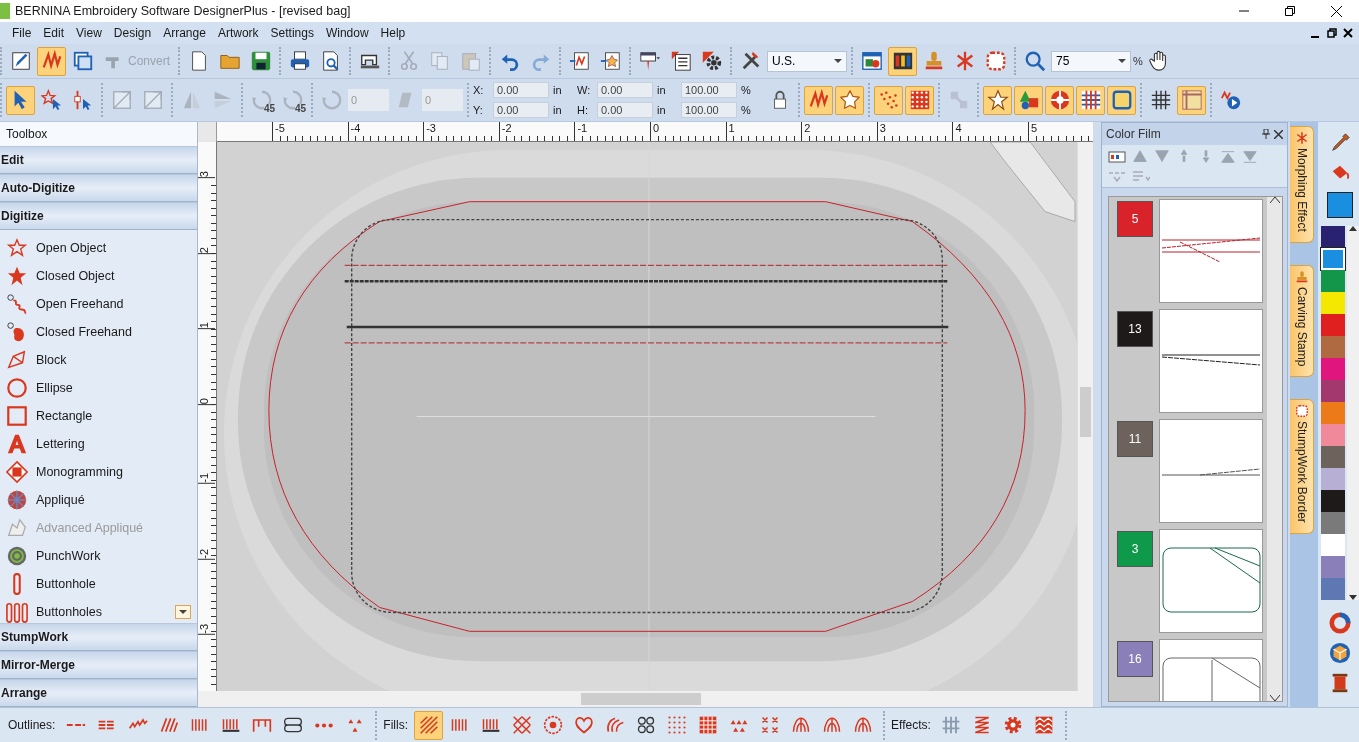 The width and height of the screenshot is (1359, 742). What do you see at coordinates (1302, 466) in the screenshot?
I see `side-tab: StumpWork Border` at bounding box center [1302, 466].